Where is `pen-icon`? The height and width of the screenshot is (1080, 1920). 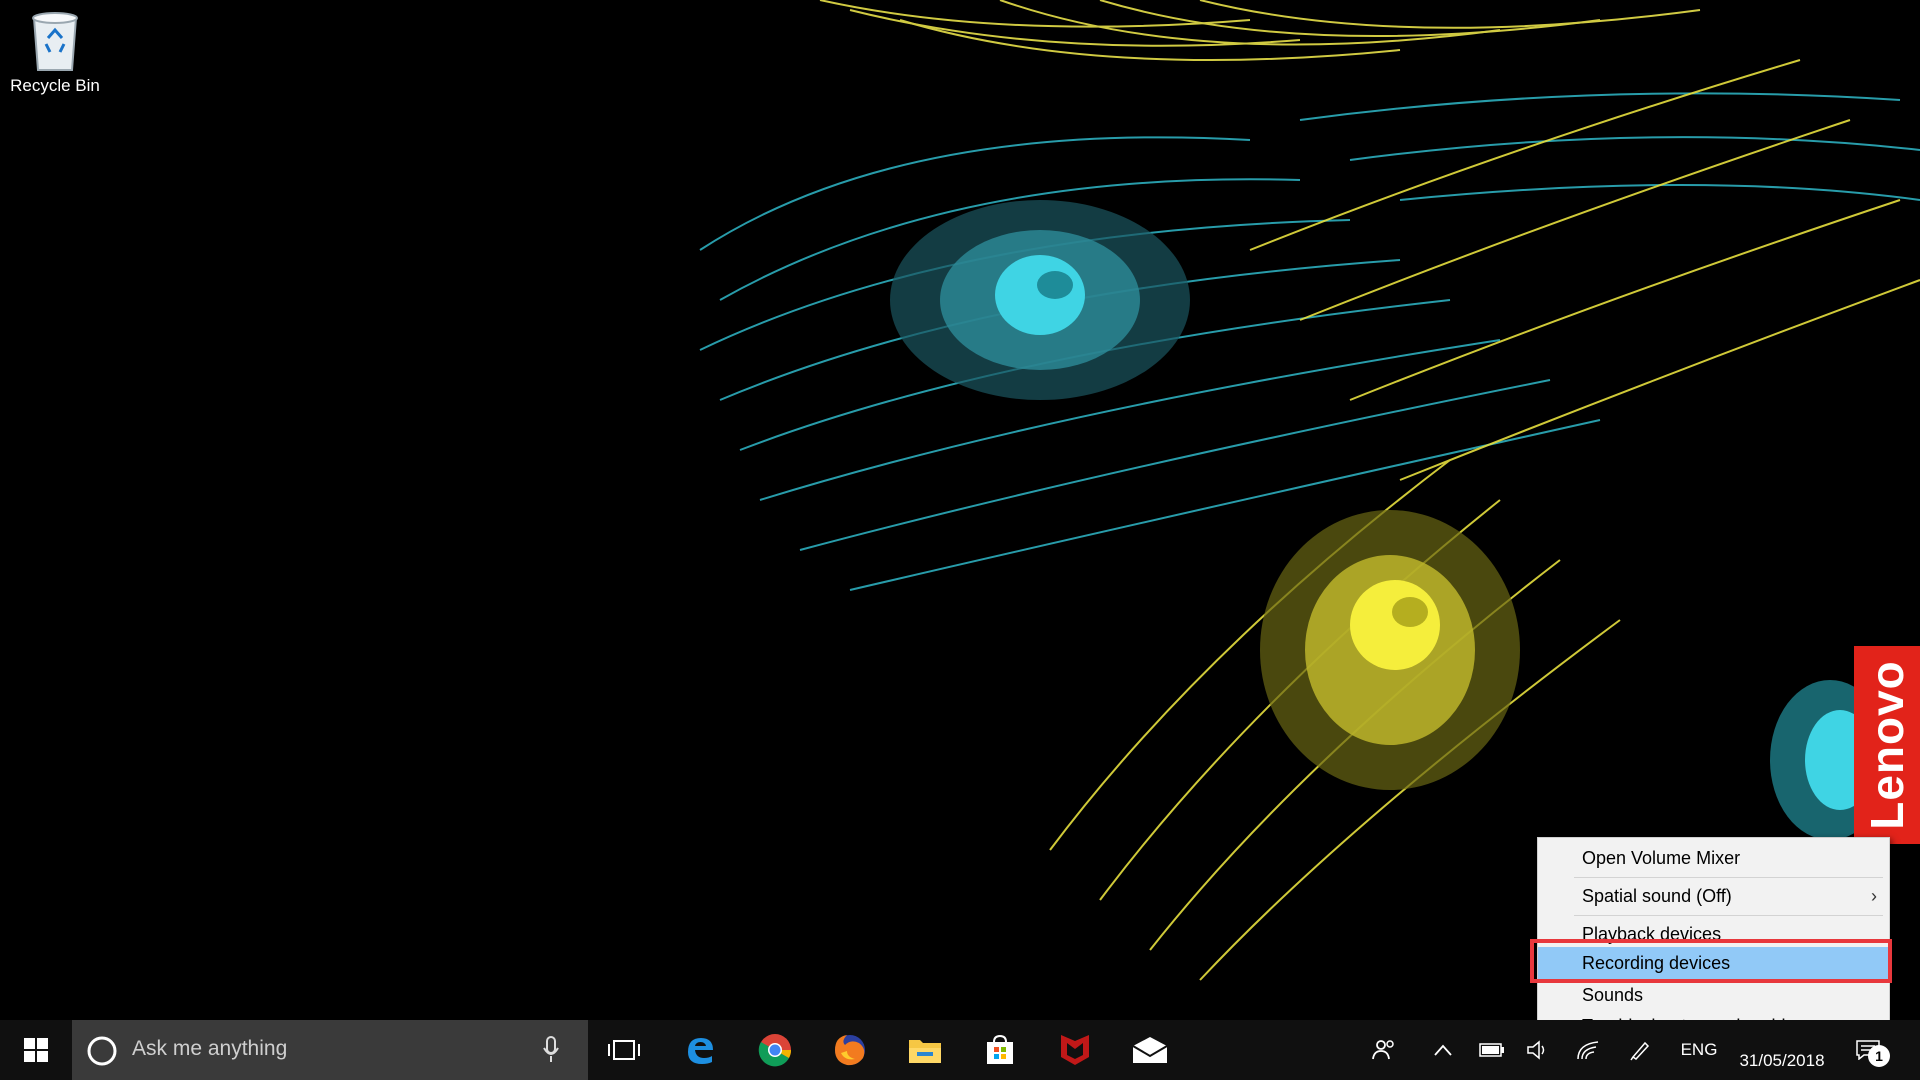 pen-icon is located at coordinates (1640, 1051).